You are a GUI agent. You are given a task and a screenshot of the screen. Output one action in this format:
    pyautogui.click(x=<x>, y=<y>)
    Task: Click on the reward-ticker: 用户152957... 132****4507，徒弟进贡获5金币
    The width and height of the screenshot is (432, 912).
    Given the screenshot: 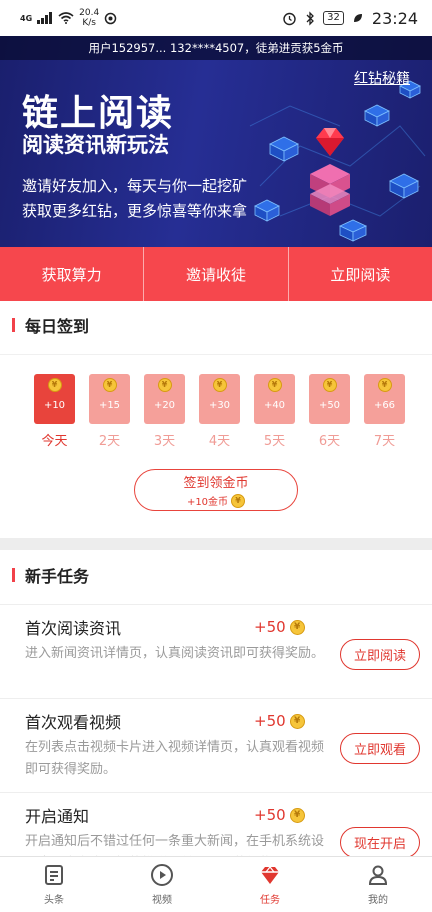 What is the action you would take?
    pyautogui.click(x=216, y=48)
    